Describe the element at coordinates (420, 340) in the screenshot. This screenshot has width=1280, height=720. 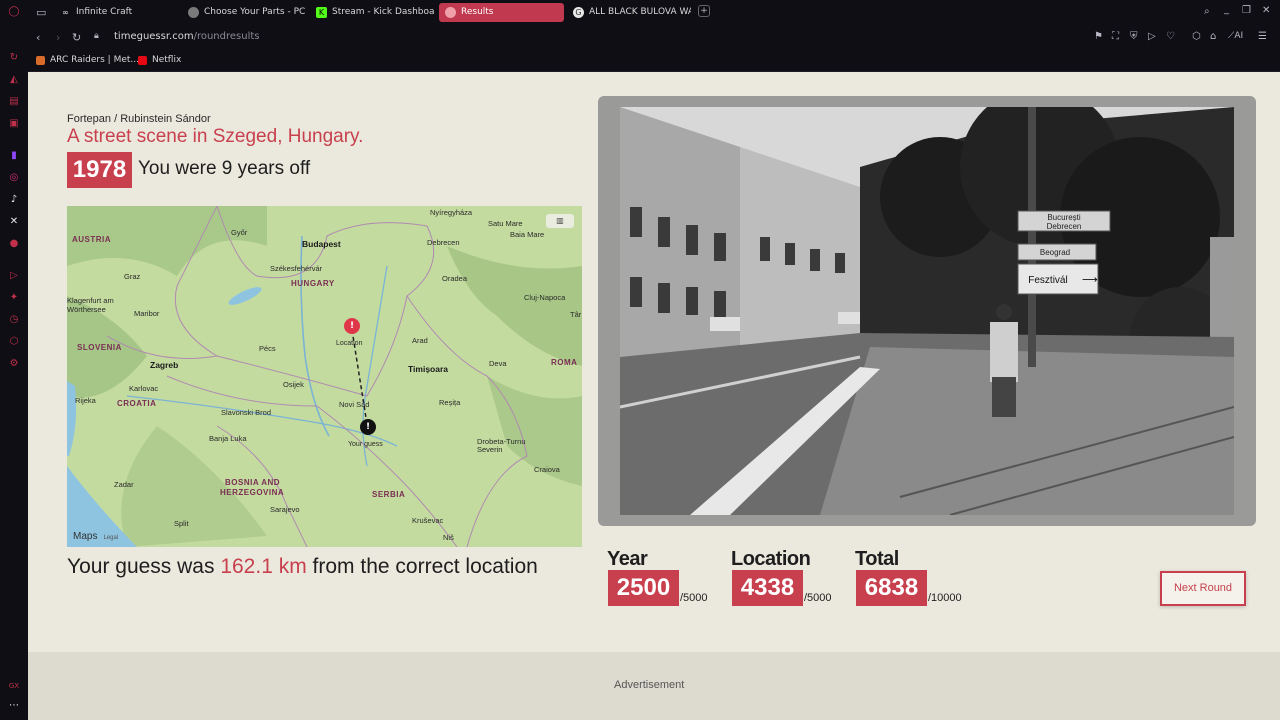
I see `map-label-arad: Arad` at that location.